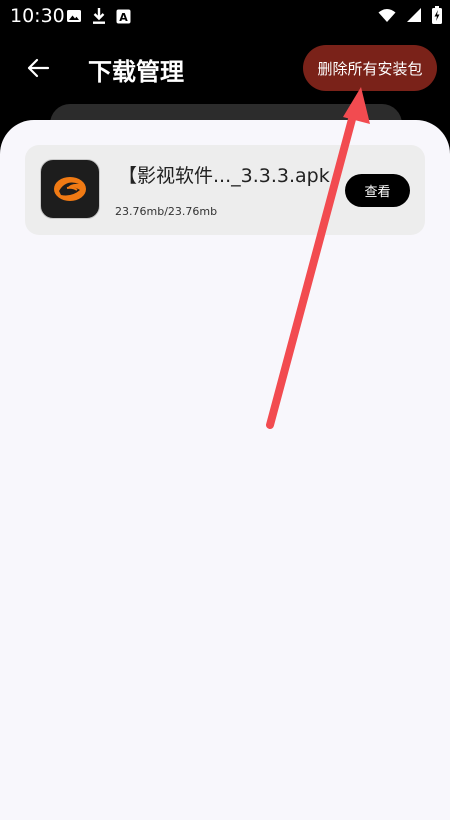 This screenshot has height=820, width=450. I want to click on back-arrow-icon, so click(38, 68).